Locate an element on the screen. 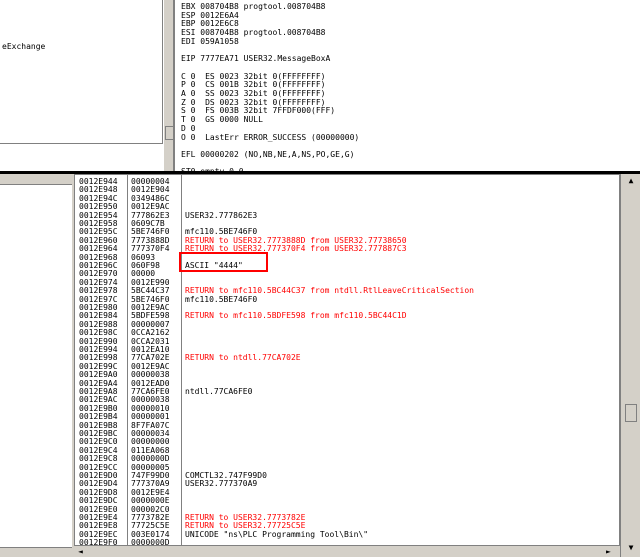  registers-scrollbar is located at coordinates (168, 85).